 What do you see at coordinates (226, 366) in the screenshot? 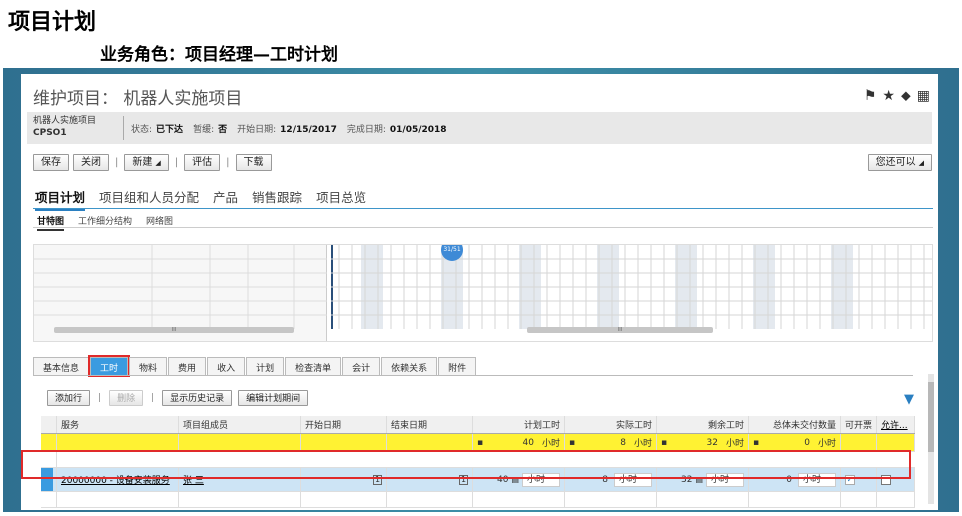
I see `tab-revenue: 收入` at bounding box center [226, 366].